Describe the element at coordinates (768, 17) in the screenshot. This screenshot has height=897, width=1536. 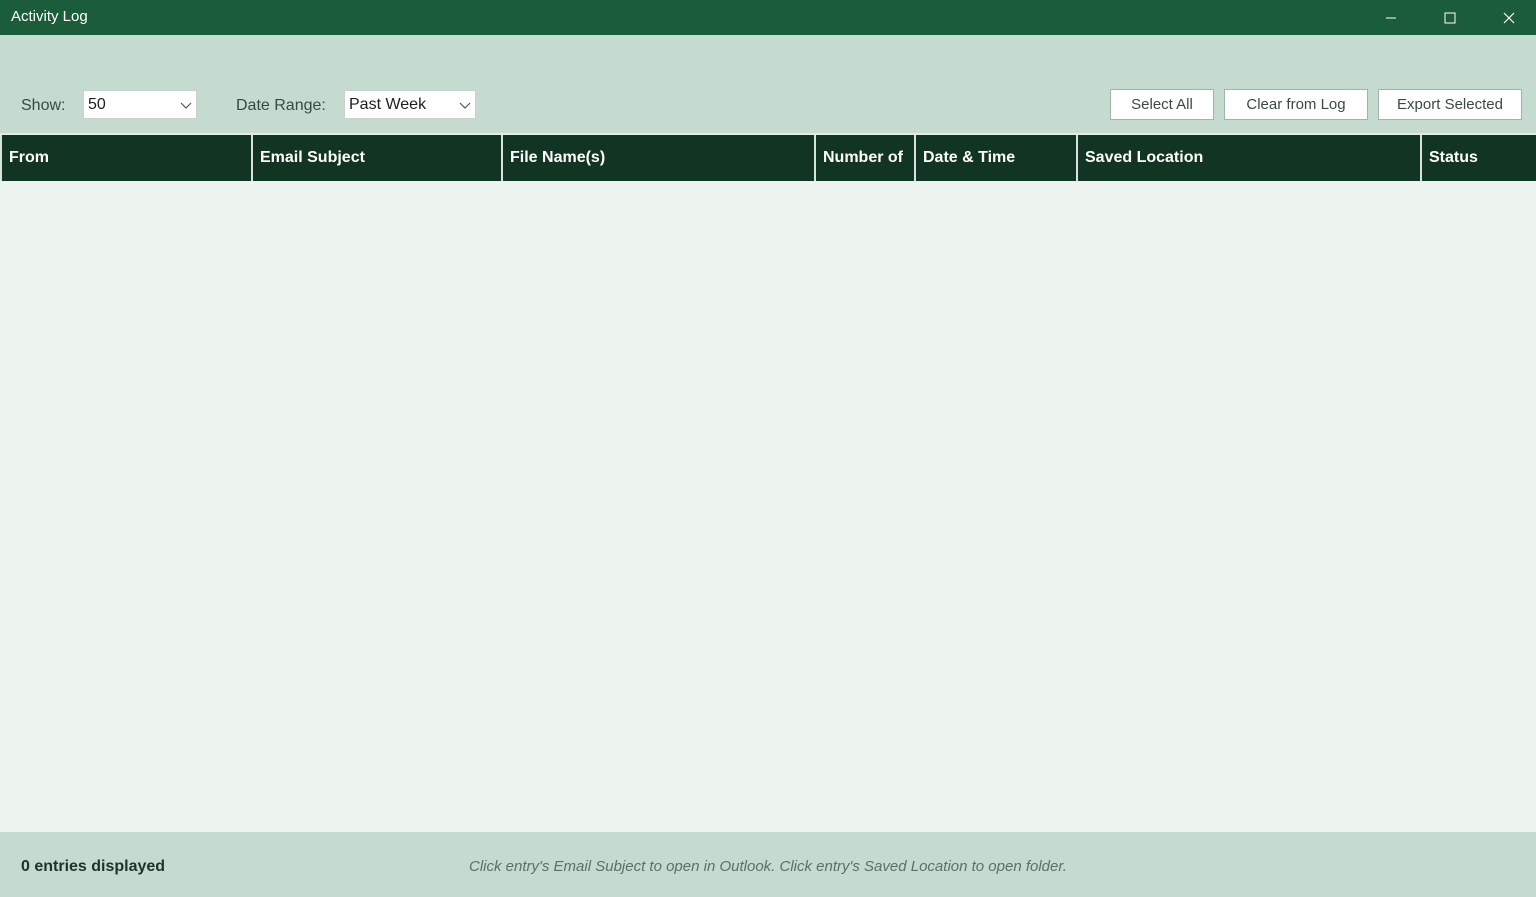
I see `title-bar: Activity Log` at that location.